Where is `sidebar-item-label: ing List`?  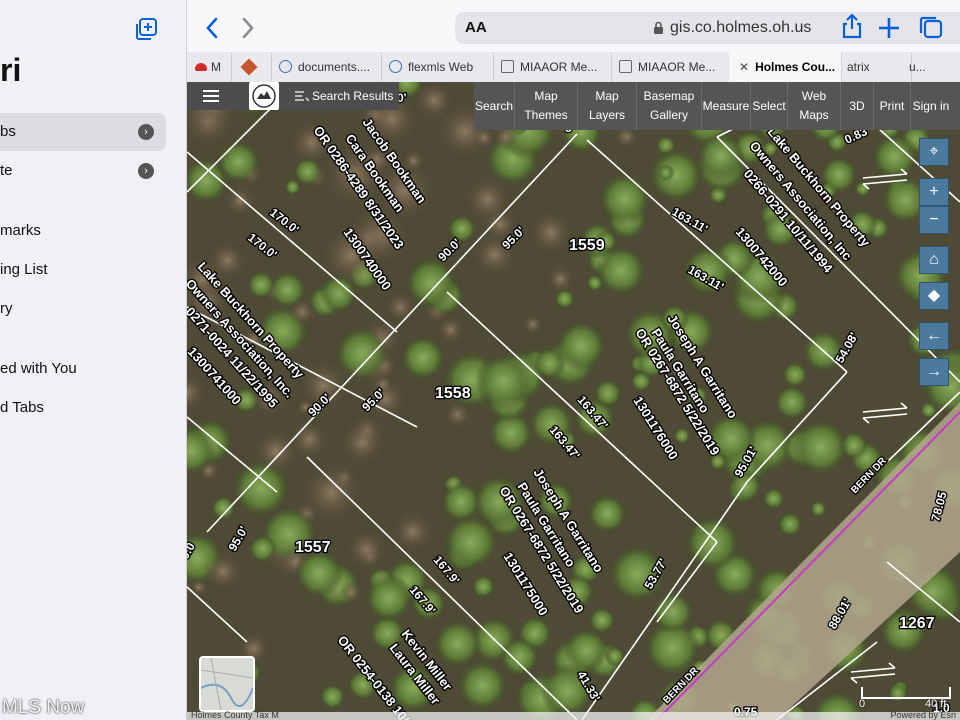 sidebar-item-label: ing List is located at coordinates (24, 269).